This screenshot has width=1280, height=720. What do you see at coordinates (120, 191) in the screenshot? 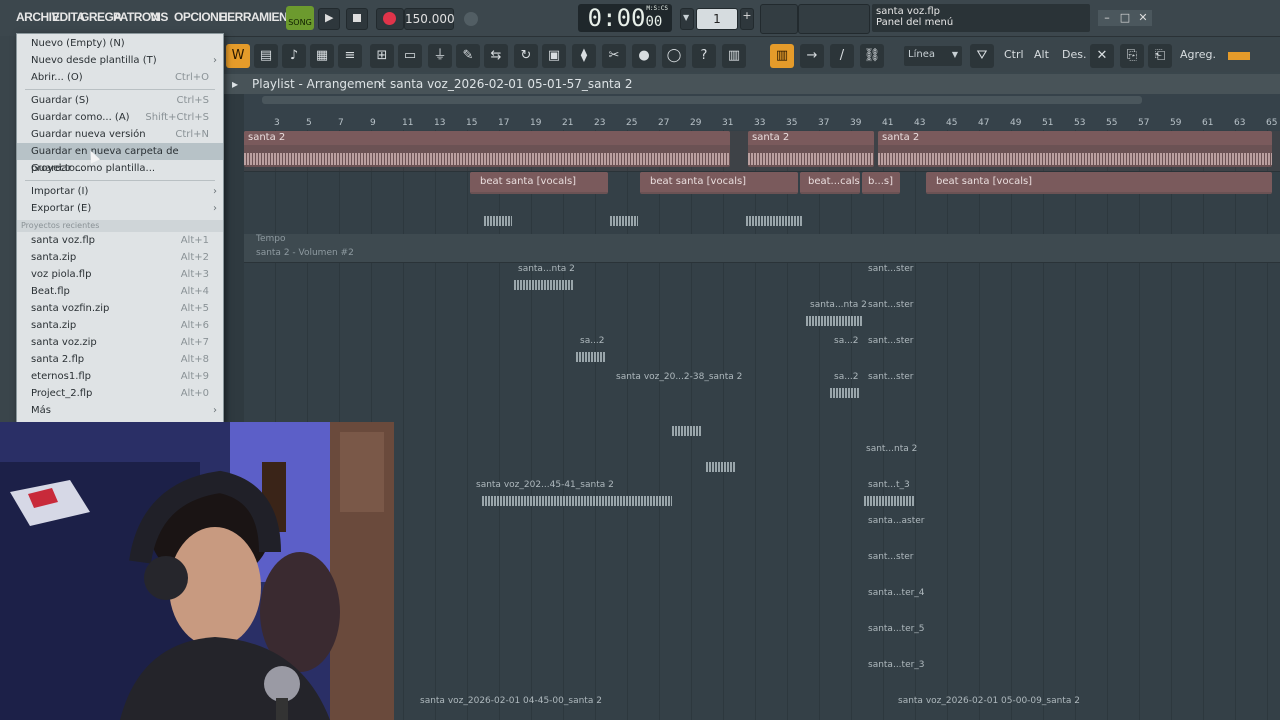
I see `menu-item-importar: Importar (I) ›` at bounding box center [120, 191].